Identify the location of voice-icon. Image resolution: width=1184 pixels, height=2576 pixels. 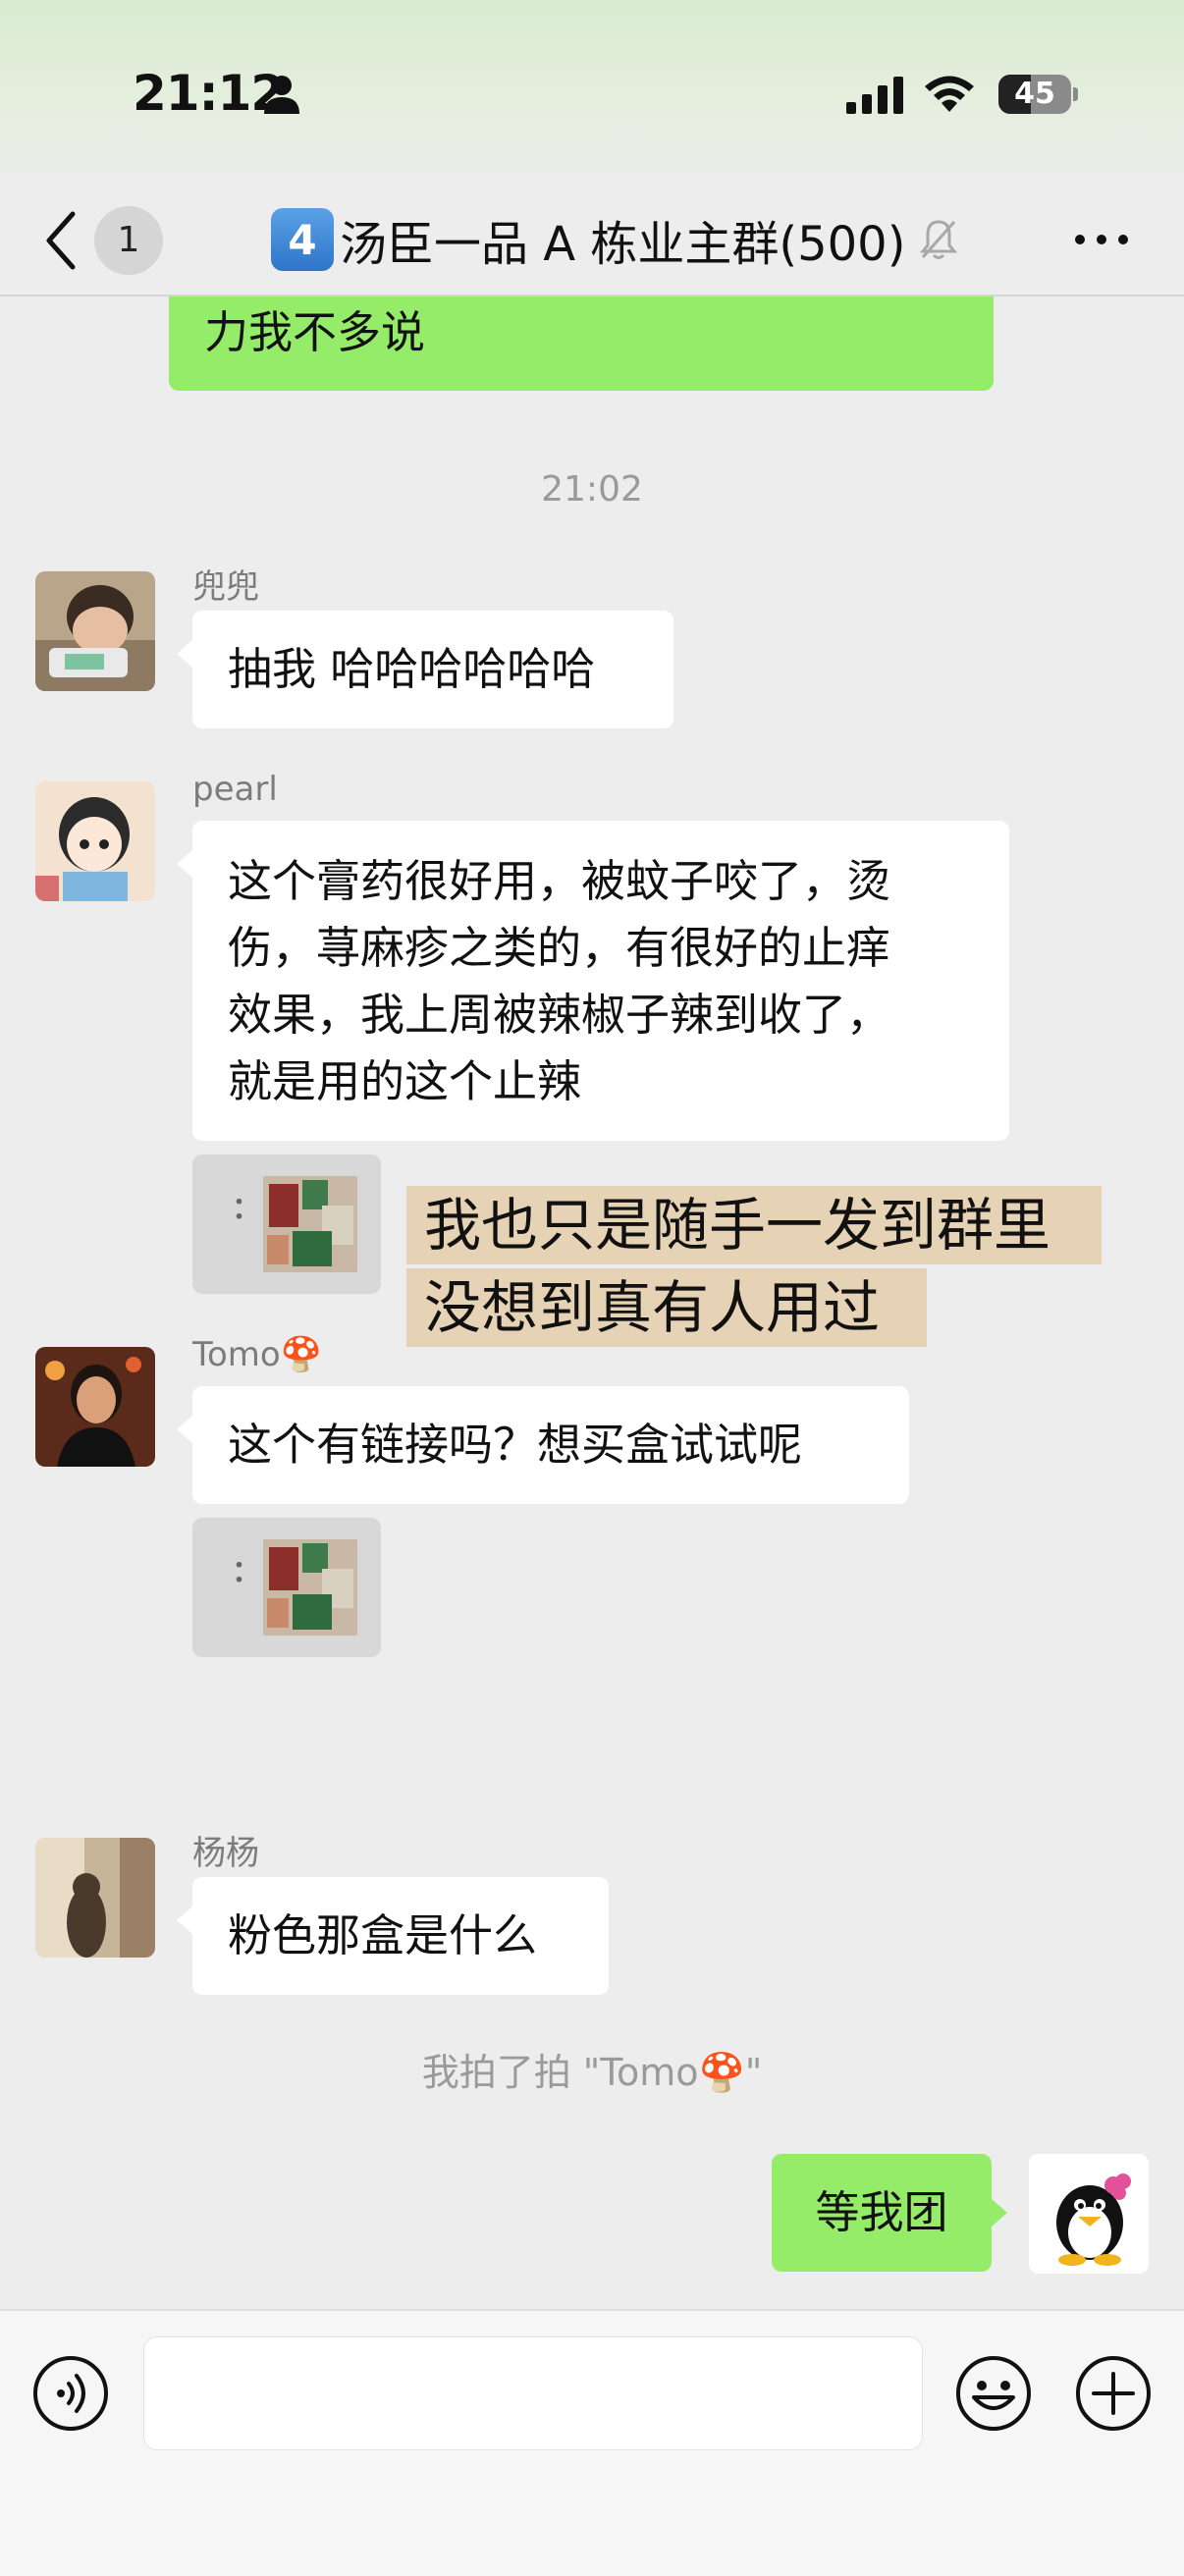
(70, 2393).